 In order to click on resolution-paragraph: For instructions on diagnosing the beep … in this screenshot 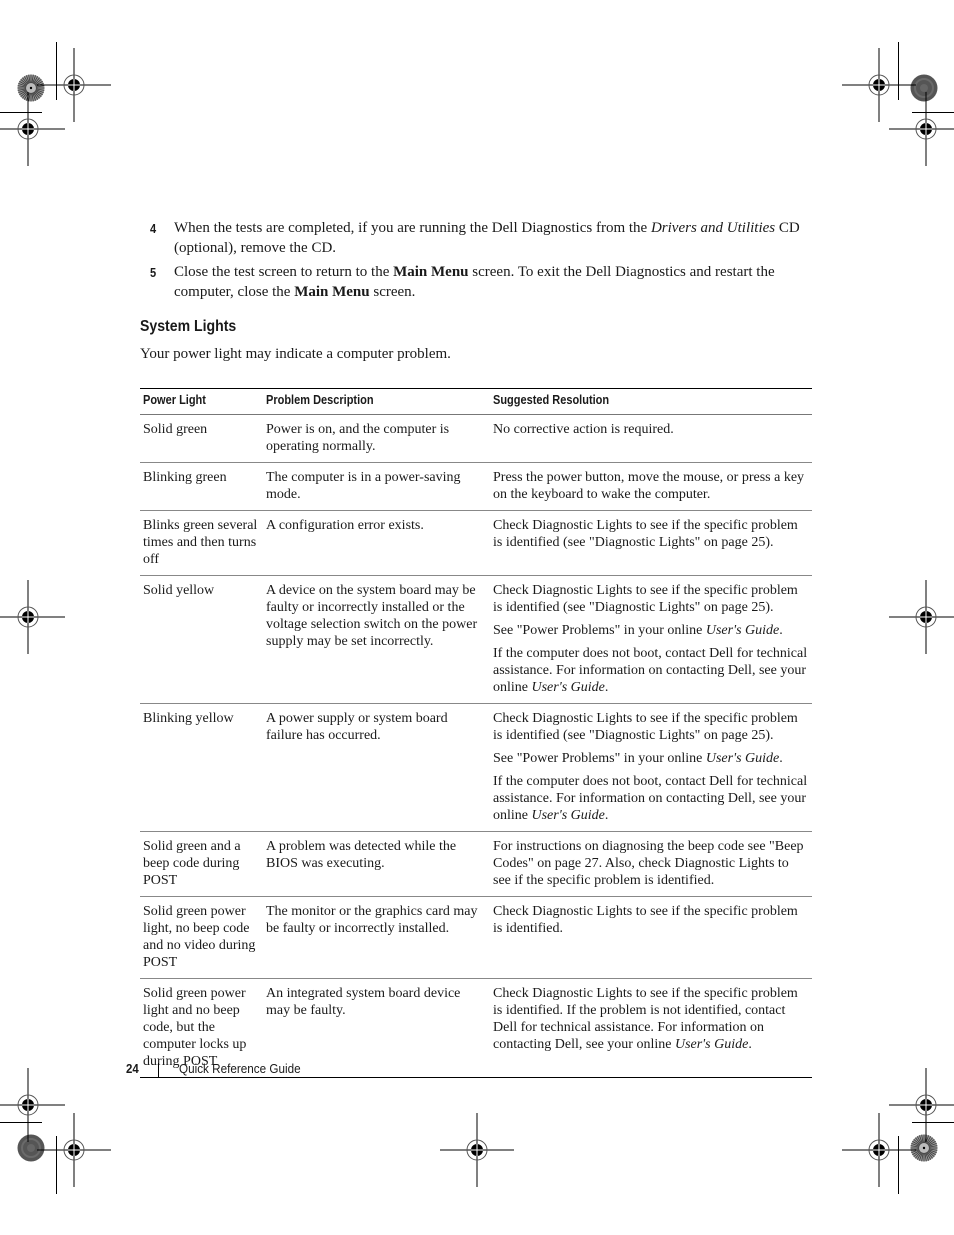, I will do `click(651, 863)`.